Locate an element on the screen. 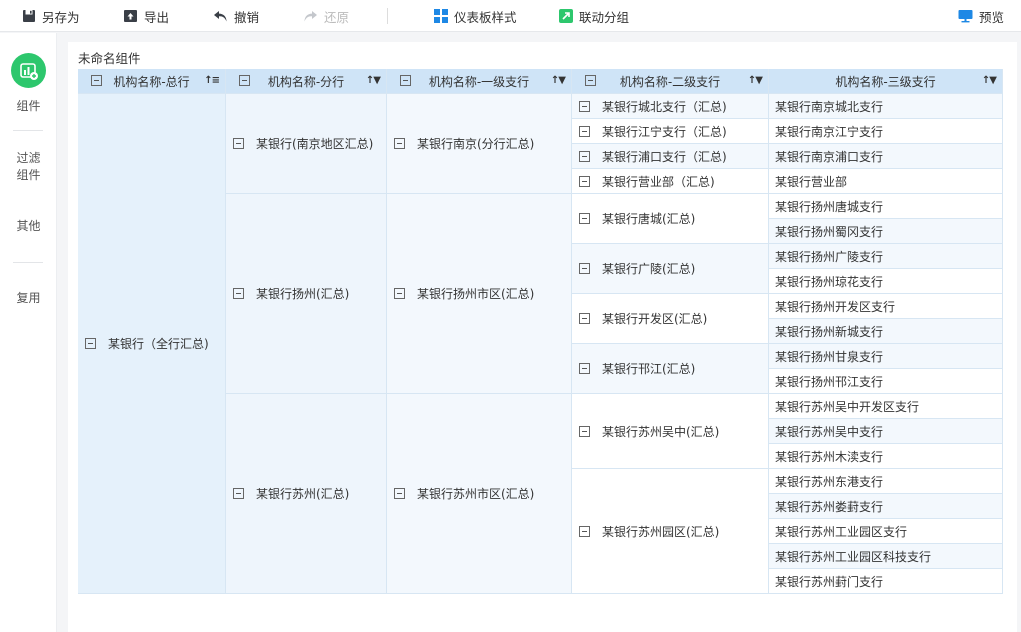 This screenshot has height=632, width=1021. redo-label: 还原 is located at coordinates (337, 17).